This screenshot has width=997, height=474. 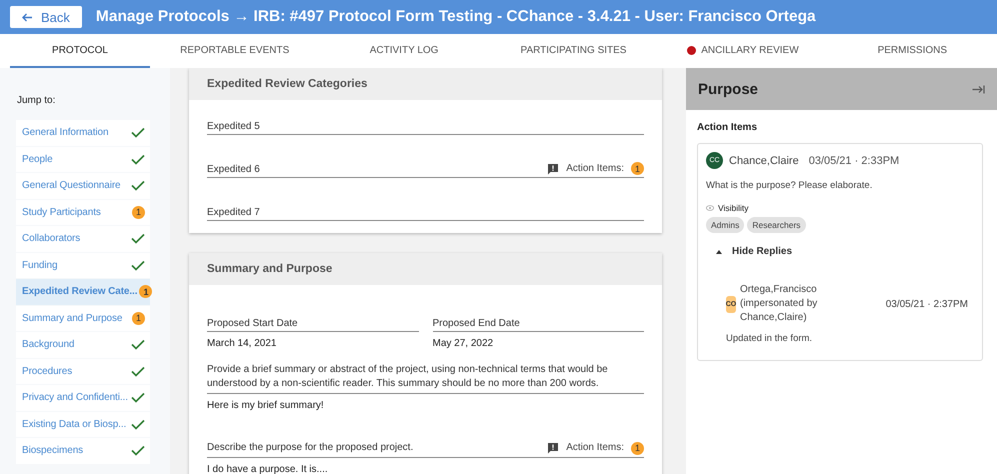 What do you see at coordinates (754, 251) in the screenshot?
I see `hide-replies-button: Hide Replies` at bounding box center [754, 251].